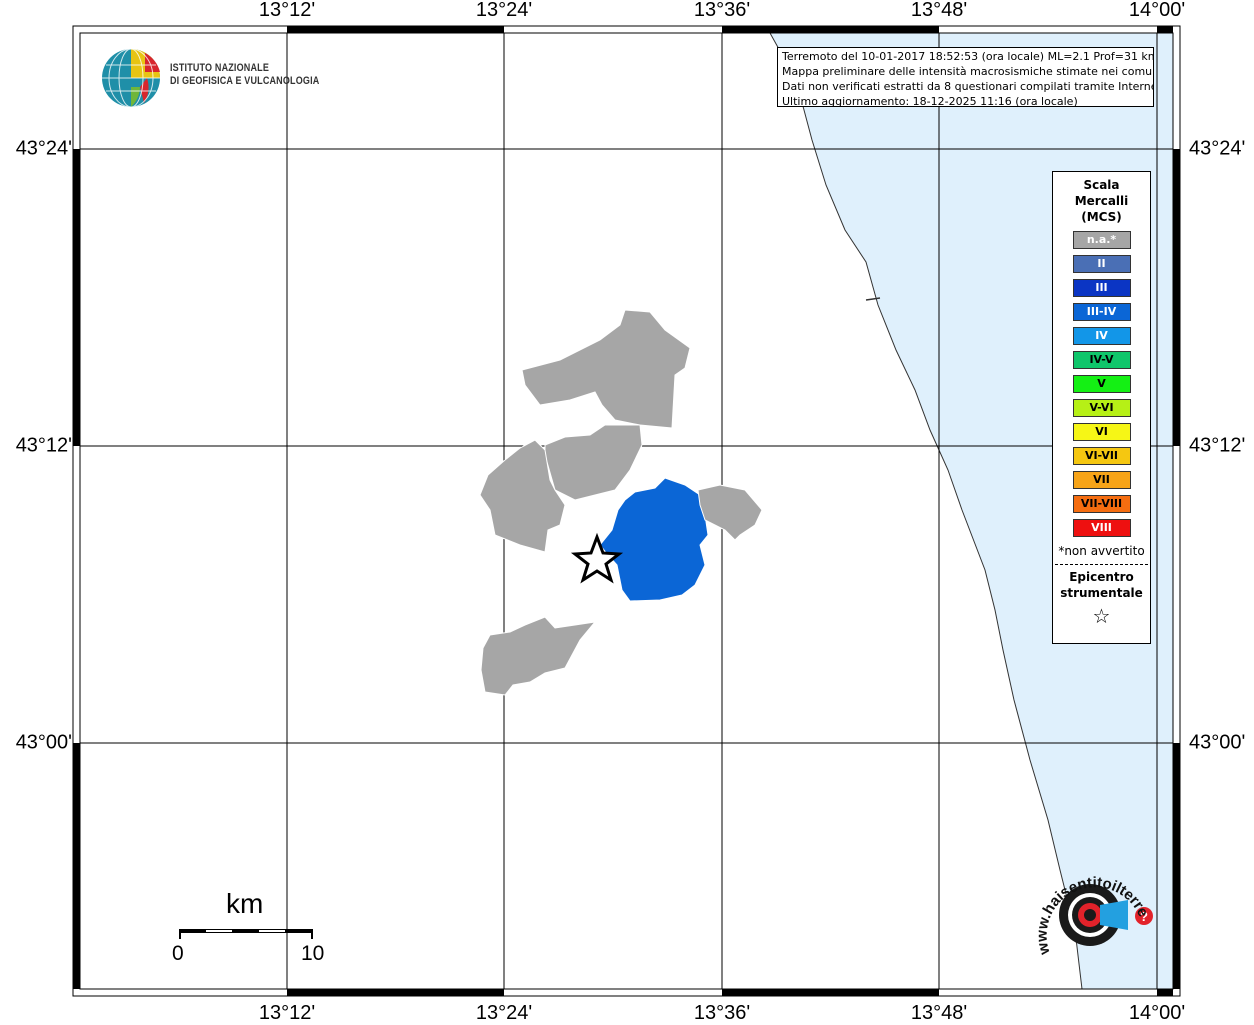 The image size is (1254, 1025). I want to click on legend-swatch: IV, so click(1101, 336).